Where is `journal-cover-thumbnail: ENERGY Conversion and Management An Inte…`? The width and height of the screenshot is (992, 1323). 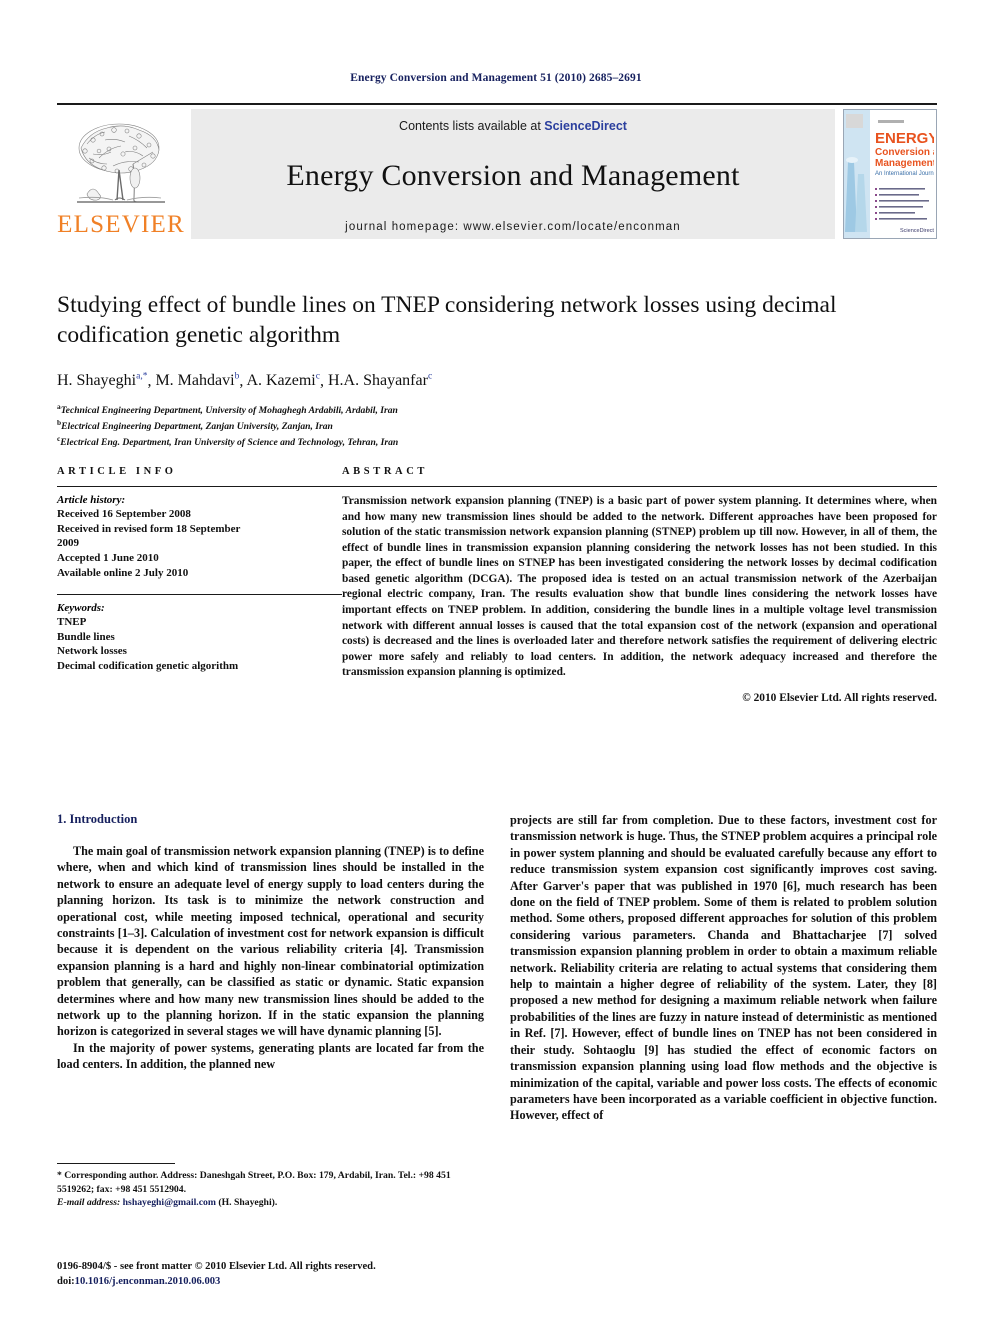 journal-cover-thumbnail: ENERGY Conversion and Management An Inte… is located at coordinates (890, 174).